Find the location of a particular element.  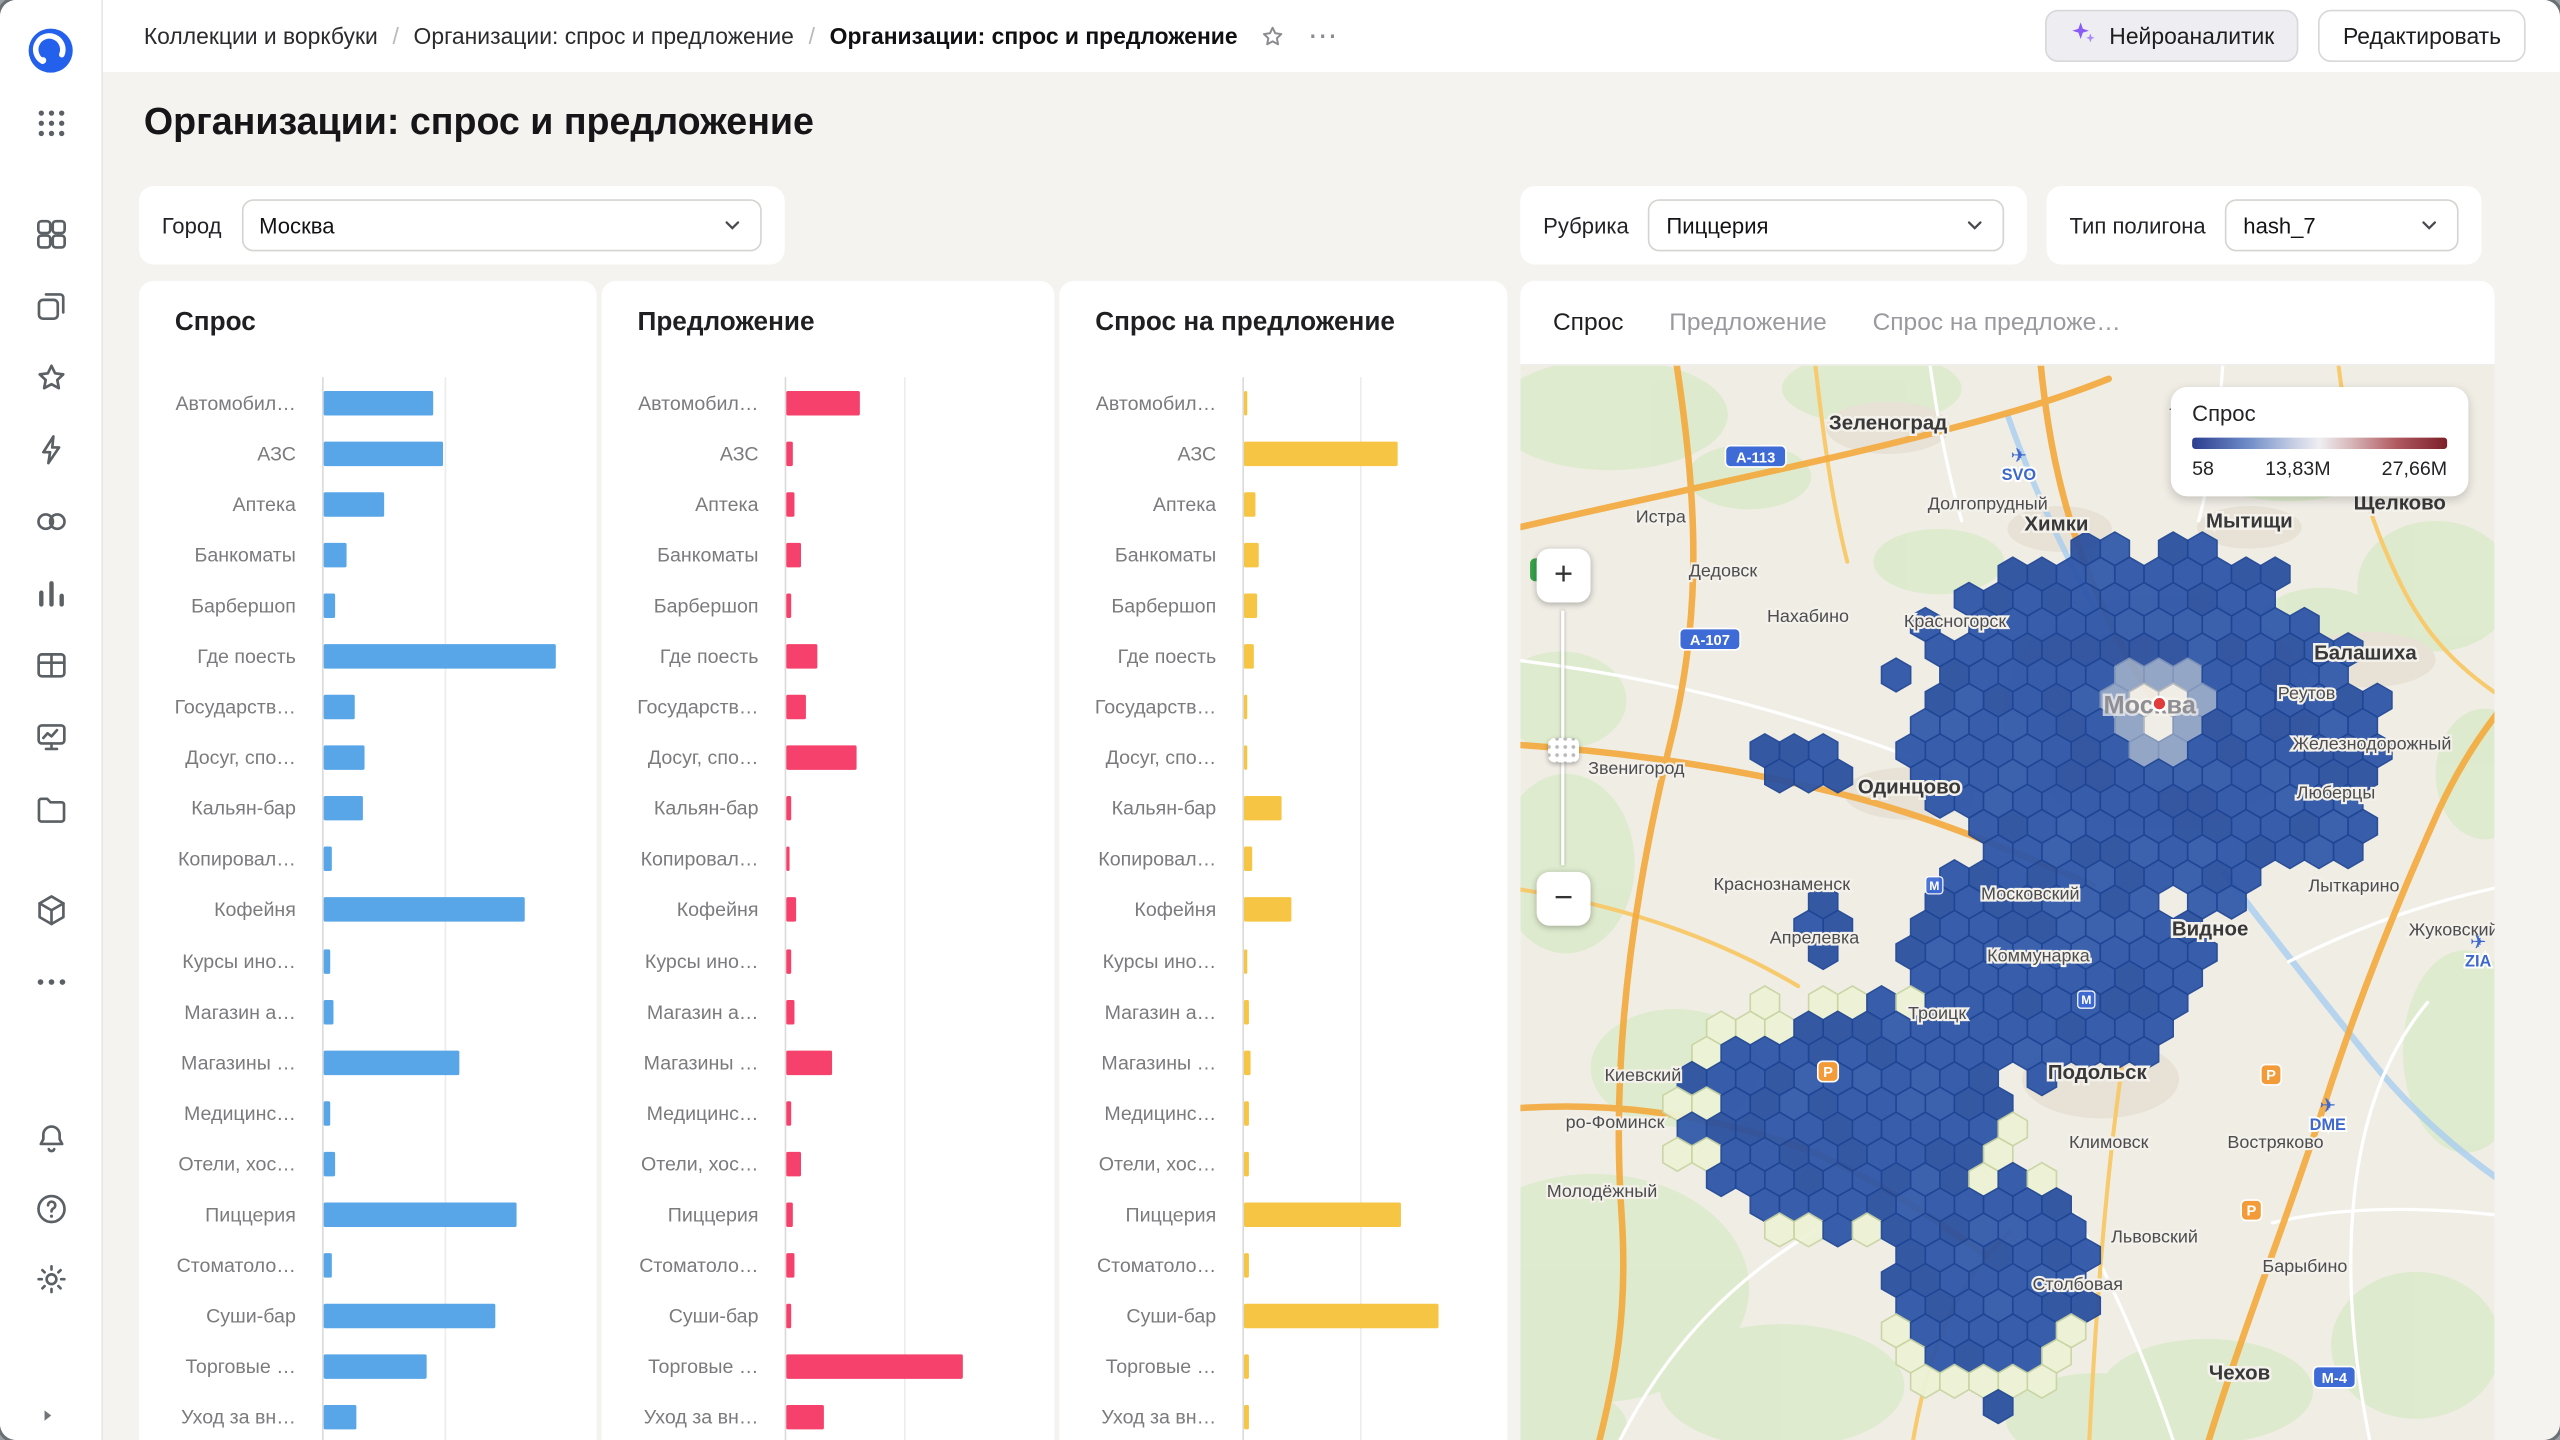

neuroanalyst-button: Нейроаналитик is located at coordinates (2172, 36).